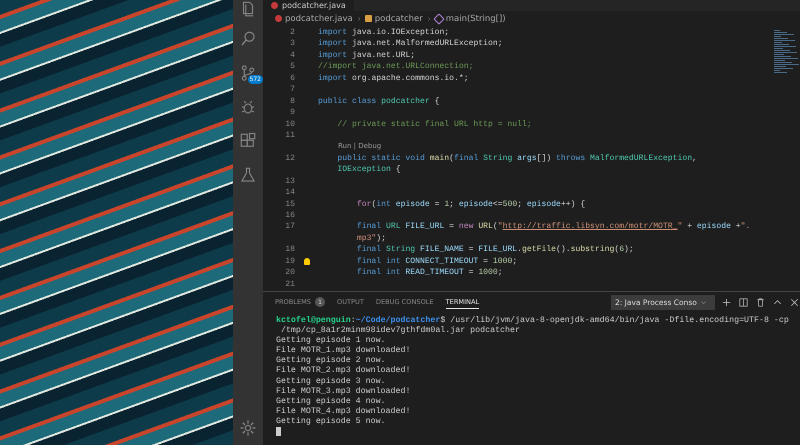 The width and height of the screenshot is (800, 445). Describe the element at coordinates (434, 124) in the screenshot. I see `code-line: // private static final URL http = null;` at that location.